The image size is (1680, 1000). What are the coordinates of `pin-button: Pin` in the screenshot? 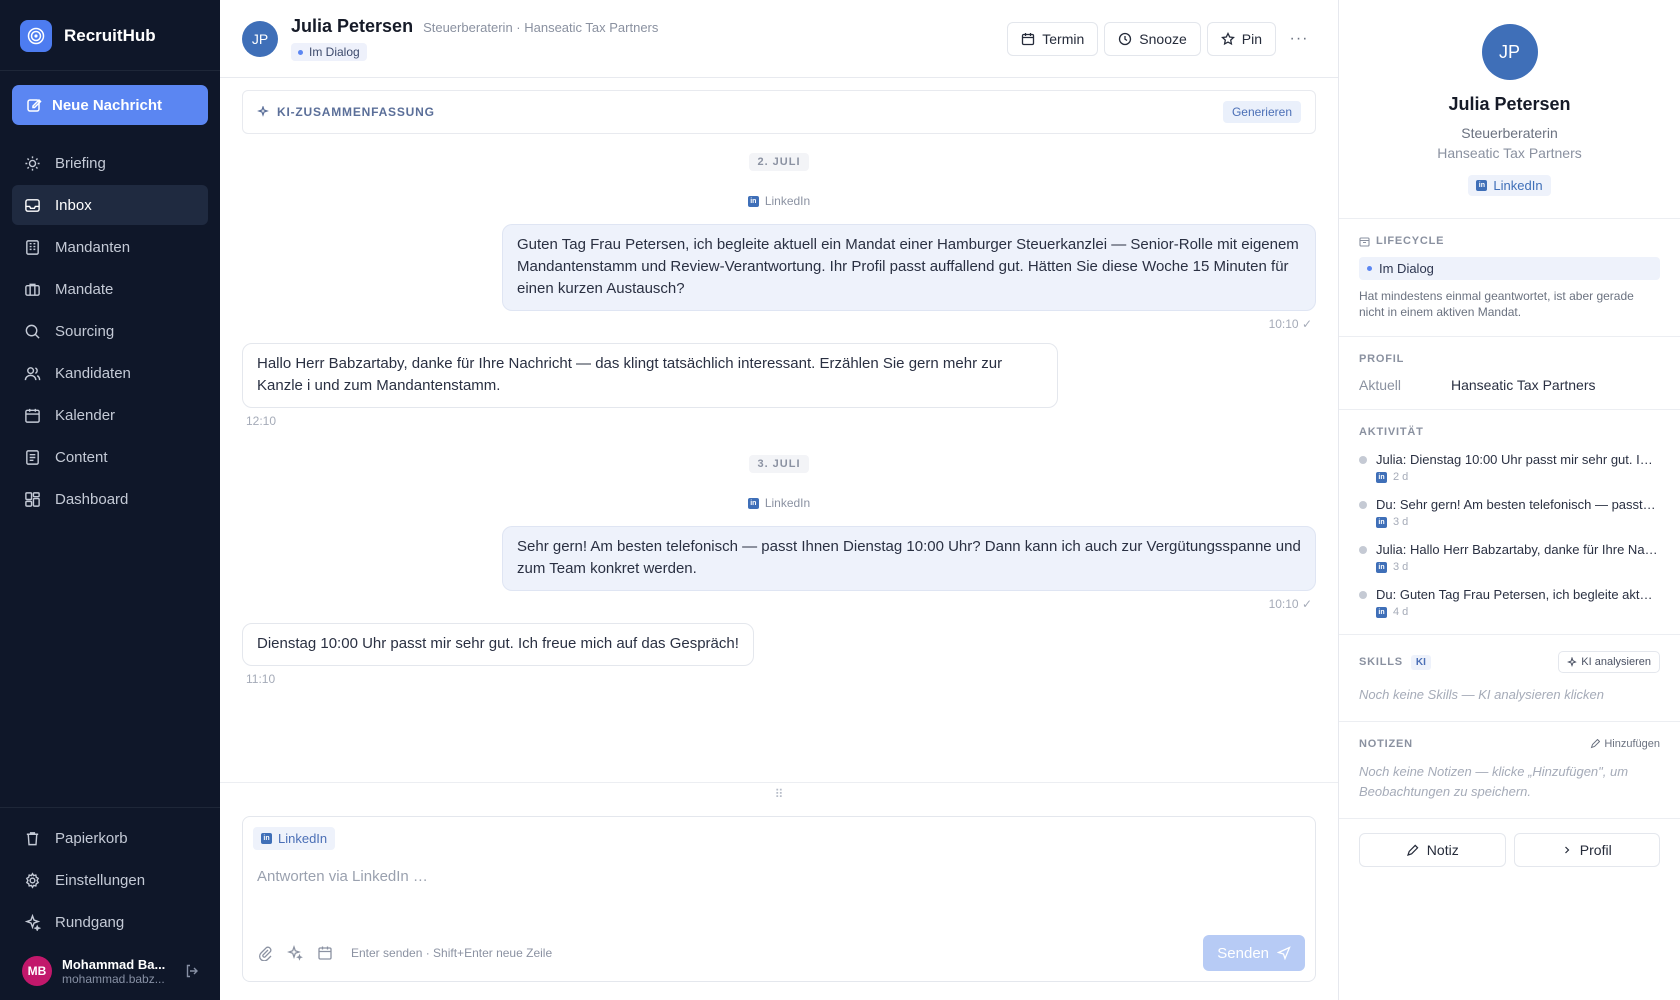 It's located at (1241, 38).